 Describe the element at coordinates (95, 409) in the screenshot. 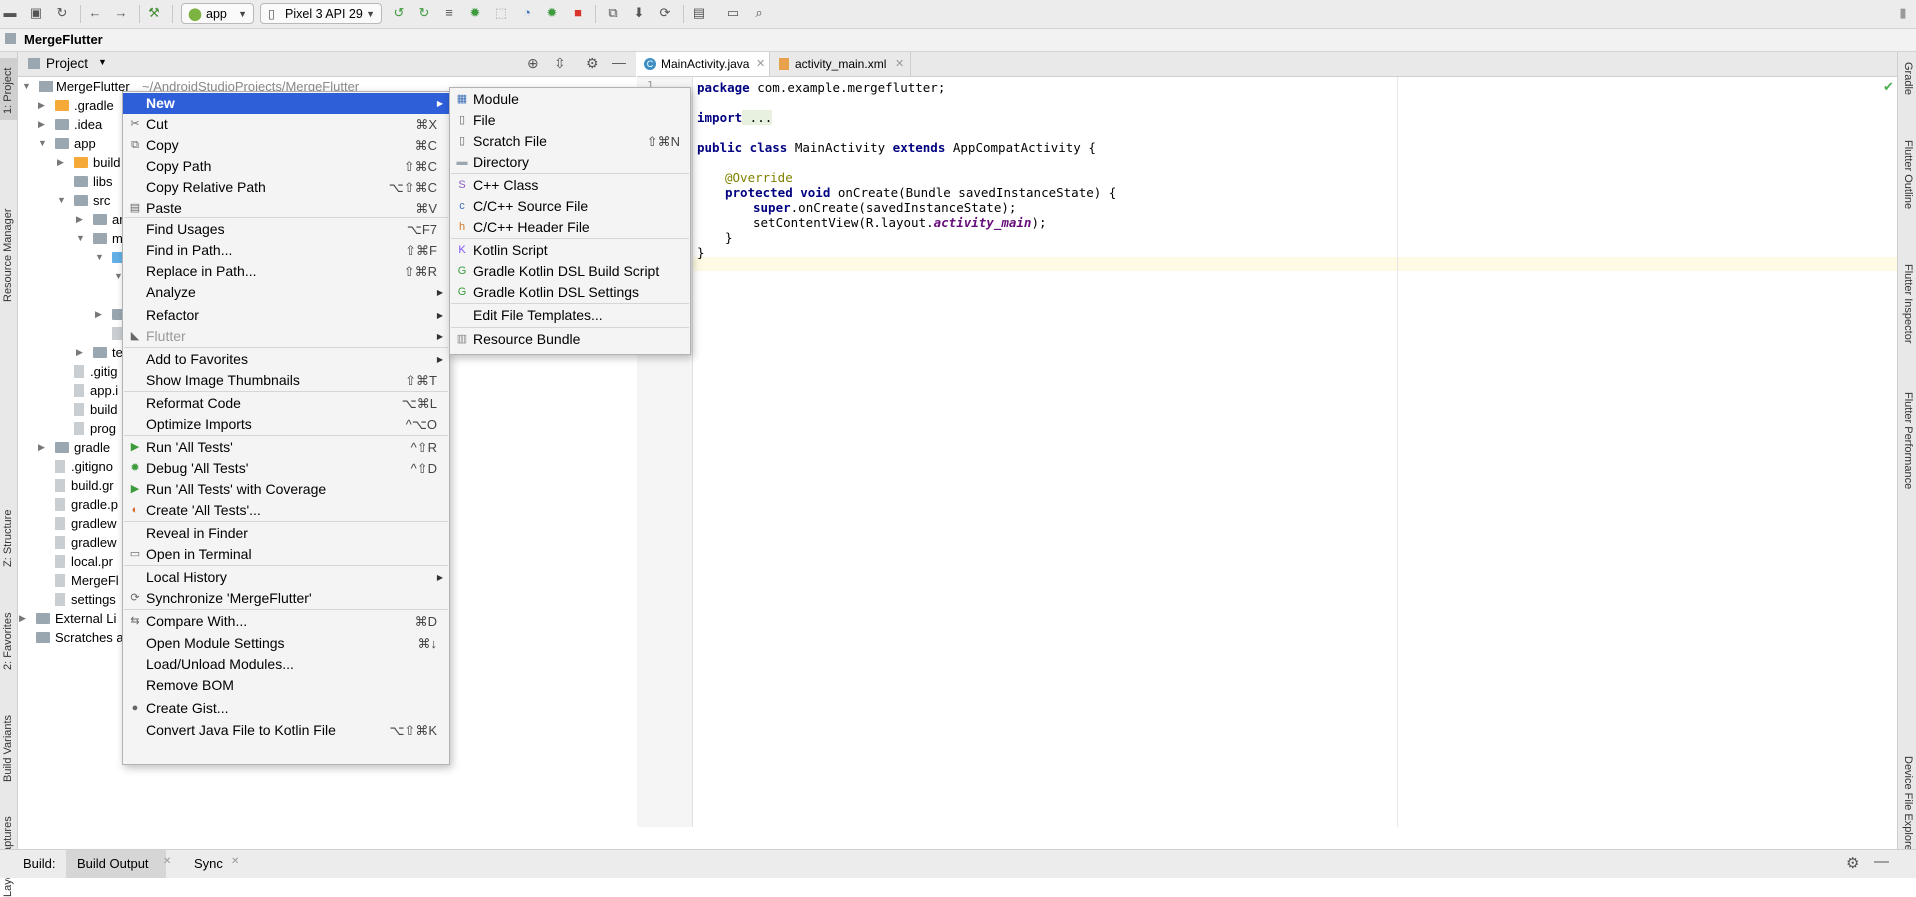

I see `tree-row: build` at that location.